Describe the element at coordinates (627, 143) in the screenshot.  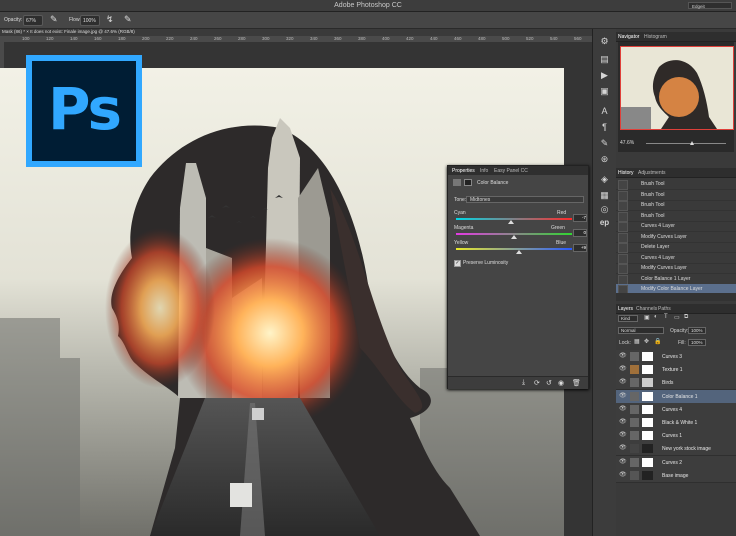
I see `navigator-zoom-value: 47.6%` at that location.